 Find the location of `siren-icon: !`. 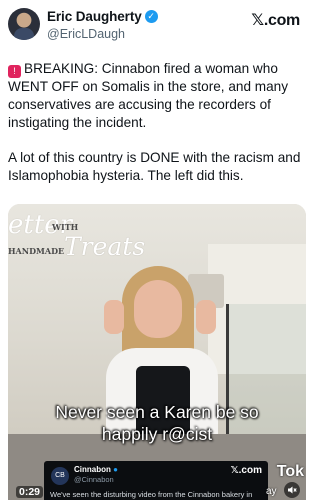

siren-icon: ! is located at coordinates (14, 71).